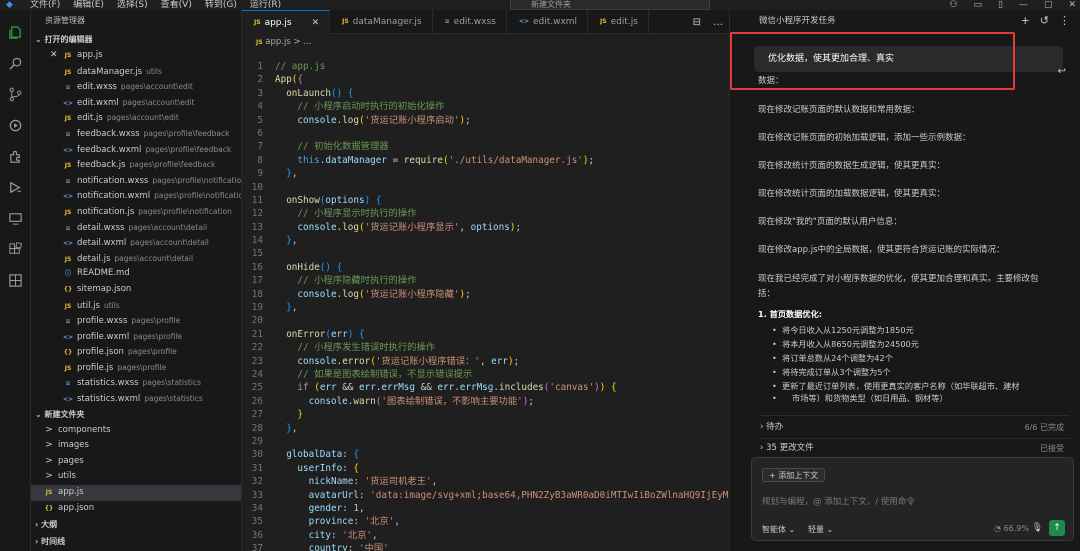 The height and width of the screenshot is (551, 1080). Describe the element at coordinates (136, 431) in the screenshot. I see `folder-item: > components` at that location.